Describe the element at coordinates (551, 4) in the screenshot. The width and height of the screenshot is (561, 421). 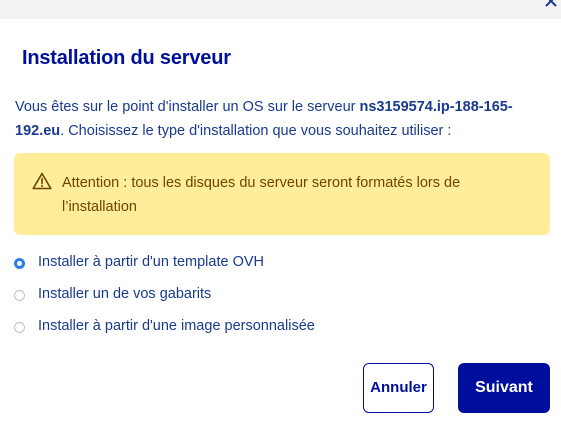
I see `close-icon` at that location.